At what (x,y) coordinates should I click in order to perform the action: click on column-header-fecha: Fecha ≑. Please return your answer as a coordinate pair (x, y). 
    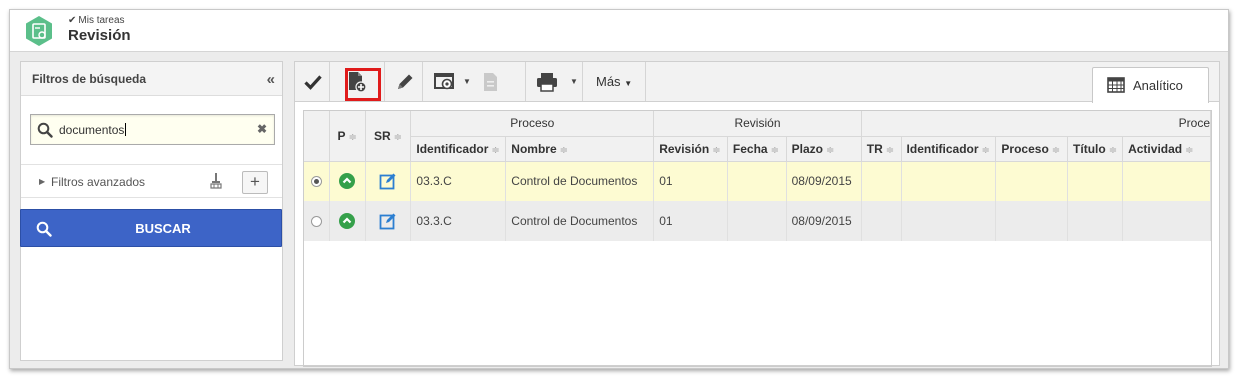
    Looking at the image, I should click on (757, 149).